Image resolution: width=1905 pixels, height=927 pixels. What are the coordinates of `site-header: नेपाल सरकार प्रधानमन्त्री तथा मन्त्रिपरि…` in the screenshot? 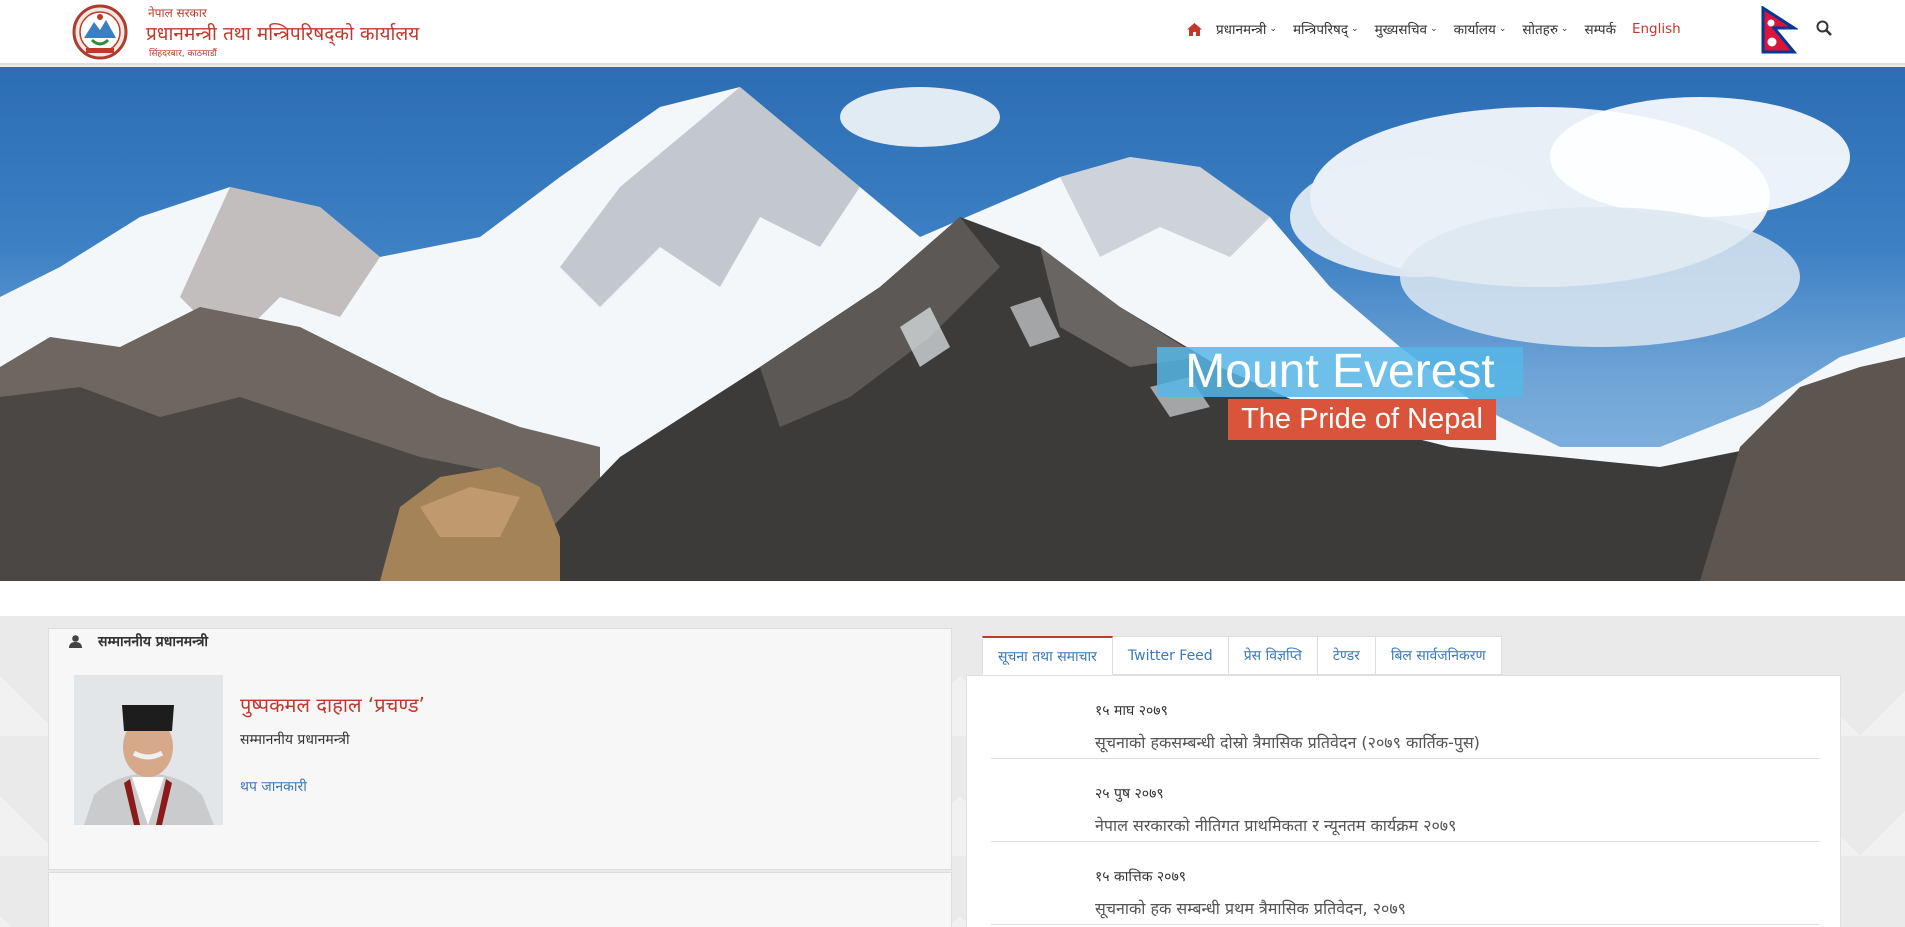 It's located at (952, 32).